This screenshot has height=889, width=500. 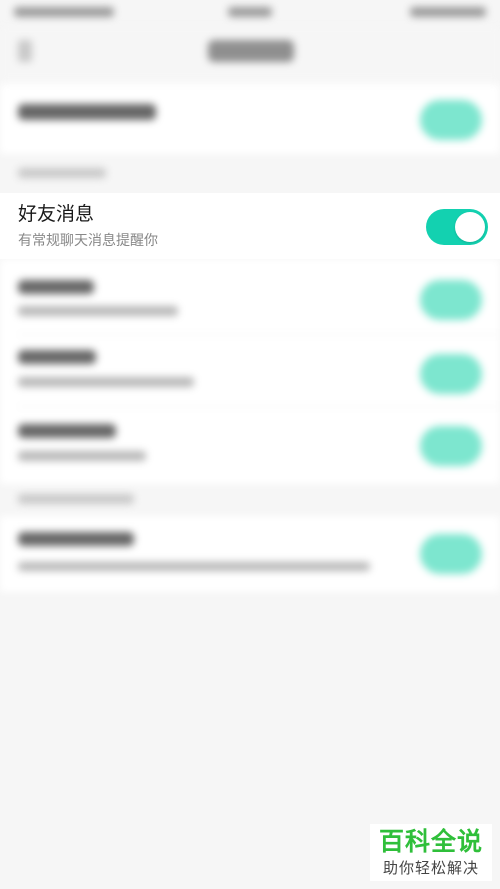 What do you see at coordinates (56, 214) in the screenshot?
I see `setting-title: 好友消息` at bounding box center [56, 214].